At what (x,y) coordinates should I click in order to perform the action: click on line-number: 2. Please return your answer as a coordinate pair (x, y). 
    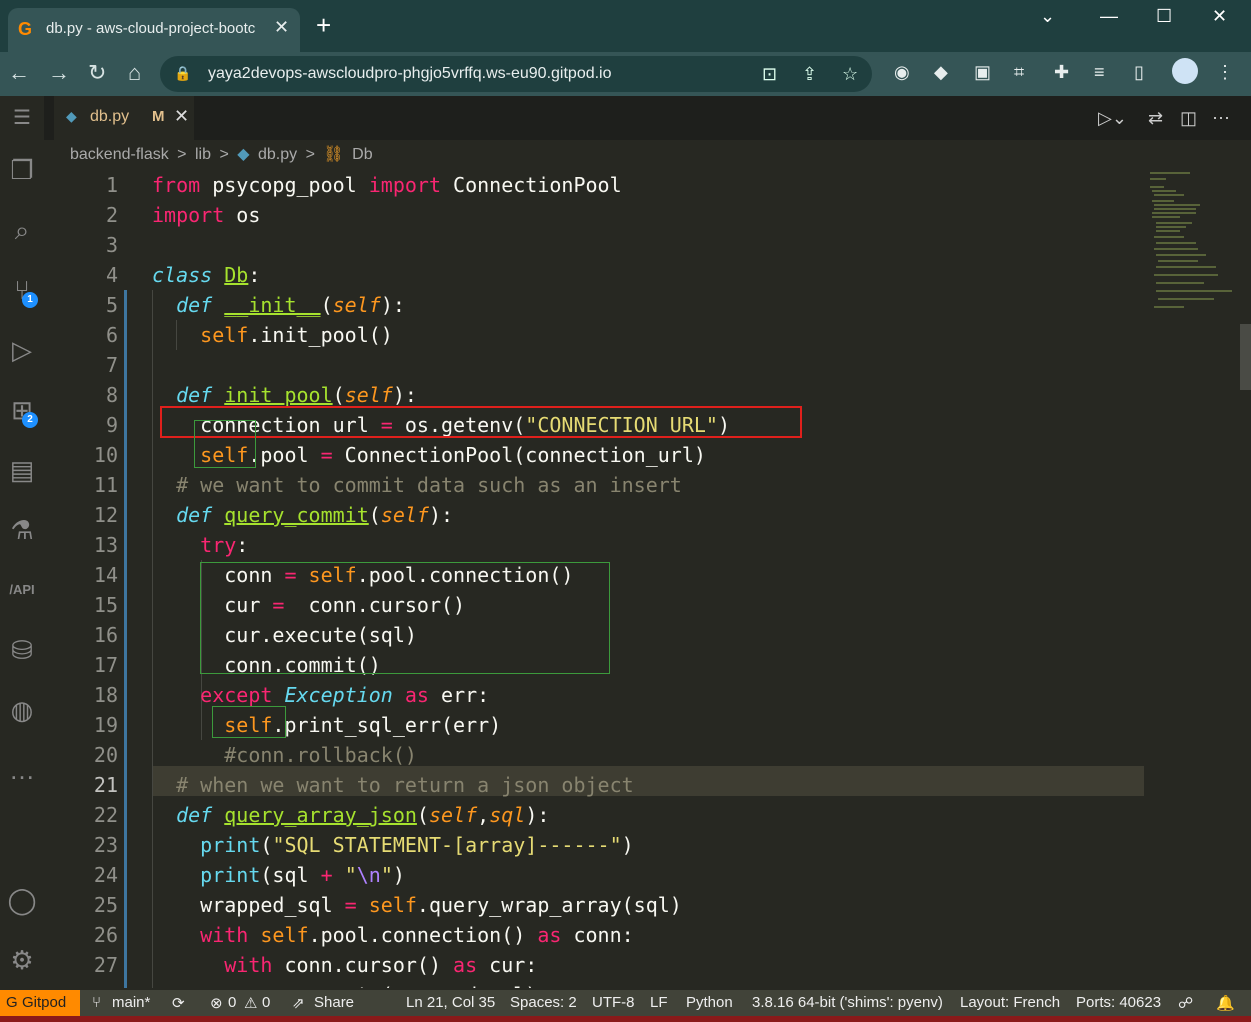
    Looking at the image, I should click on (111, 215).